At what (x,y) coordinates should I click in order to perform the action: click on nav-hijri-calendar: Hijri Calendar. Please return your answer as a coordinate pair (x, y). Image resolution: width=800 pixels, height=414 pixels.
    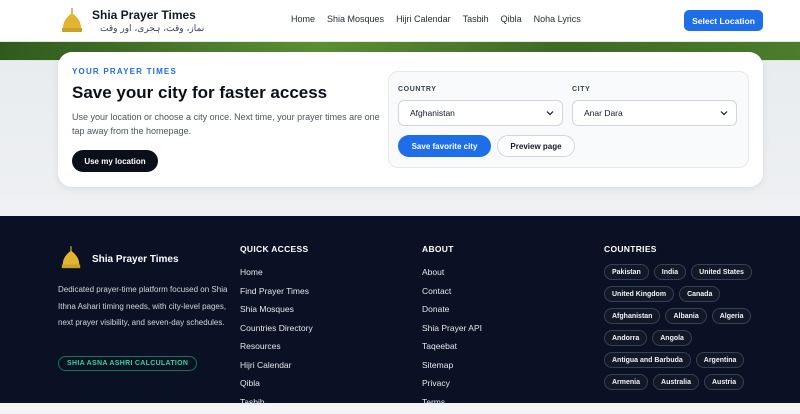
    Looking at the image, I should click on (423, 19).